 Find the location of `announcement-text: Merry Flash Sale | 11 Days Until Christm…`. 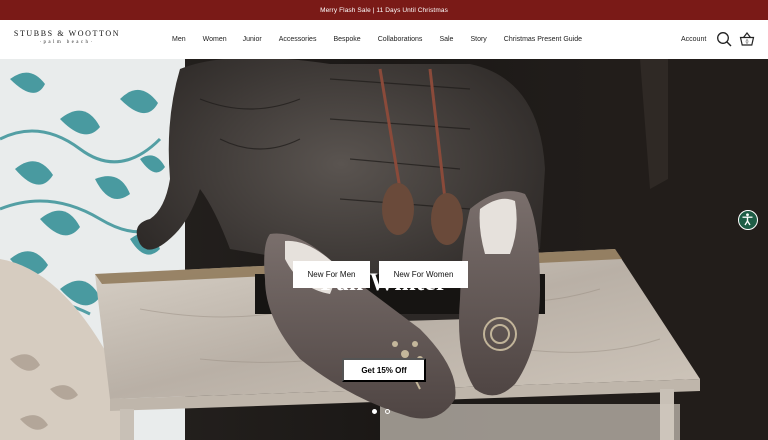

announcement-text: Merry Flash Sale | 11 Days Until Christm… is located at coordinates (384, 10).